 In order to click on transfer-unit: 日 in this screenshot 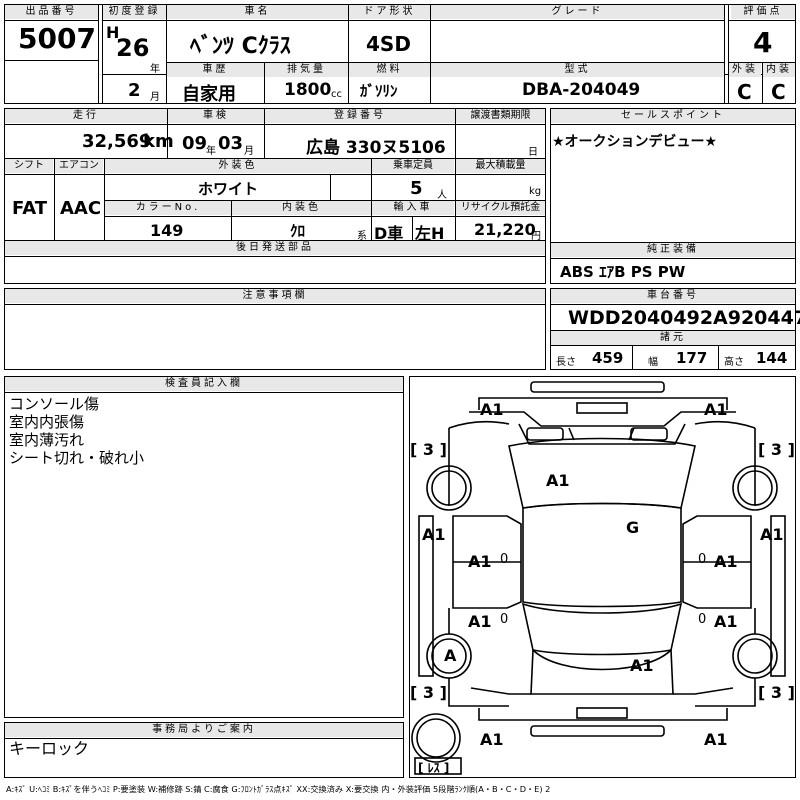, I will do `click(533, 152)`.